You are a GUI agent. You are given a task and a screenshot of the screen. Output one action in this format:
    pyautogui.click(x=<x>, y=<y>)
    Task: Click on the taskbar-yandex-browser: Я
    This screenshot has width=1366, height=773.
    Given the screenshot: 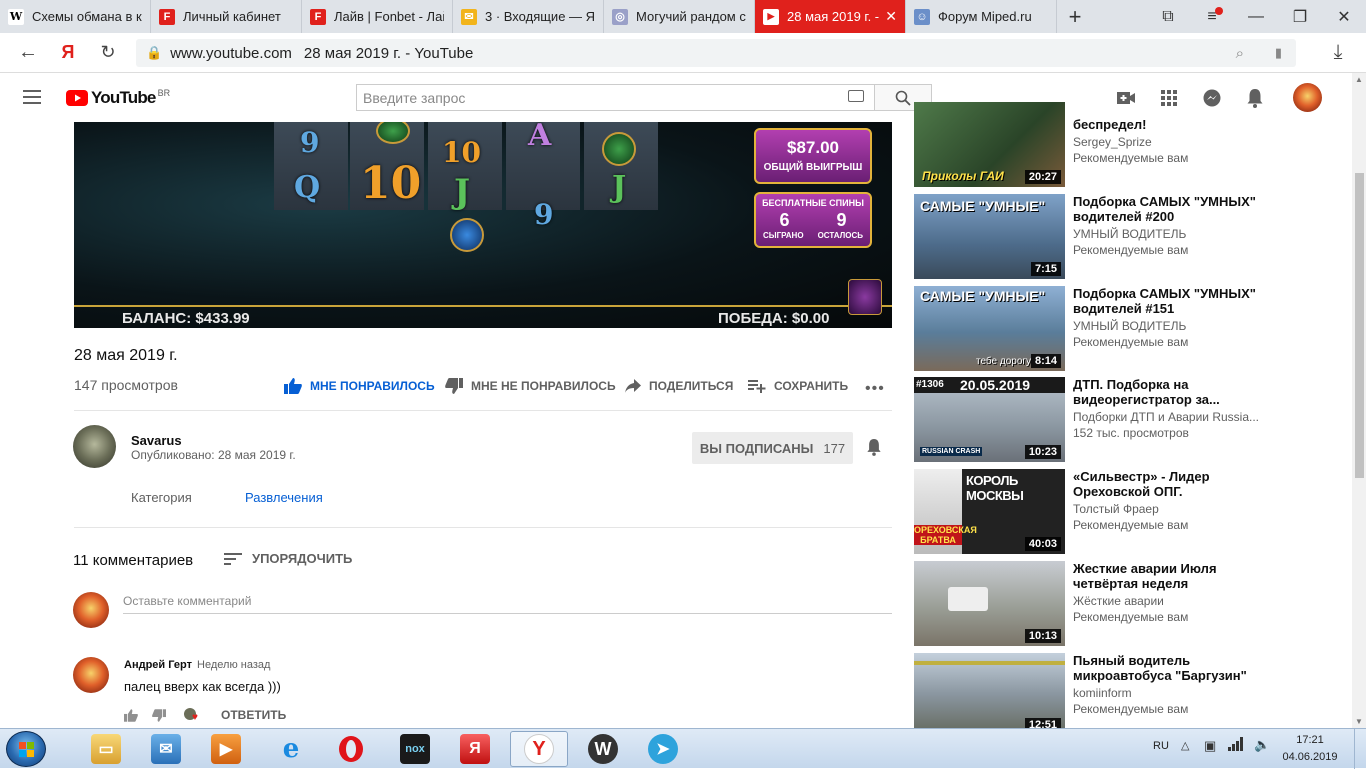 What is the action you would take?
    pyautogui.click(x=475, y=749)
    